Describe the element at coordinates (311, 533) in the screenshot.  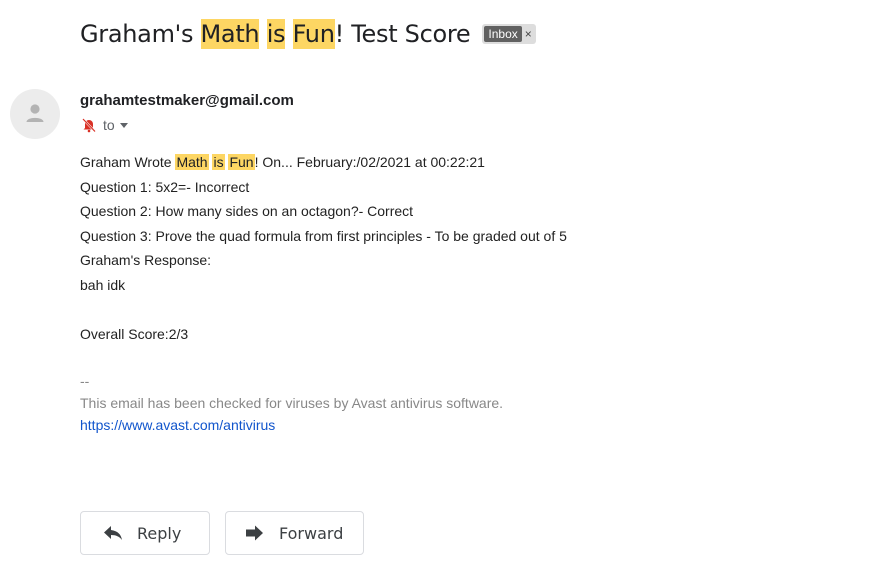
I see `forward-label: Forward` at that location.